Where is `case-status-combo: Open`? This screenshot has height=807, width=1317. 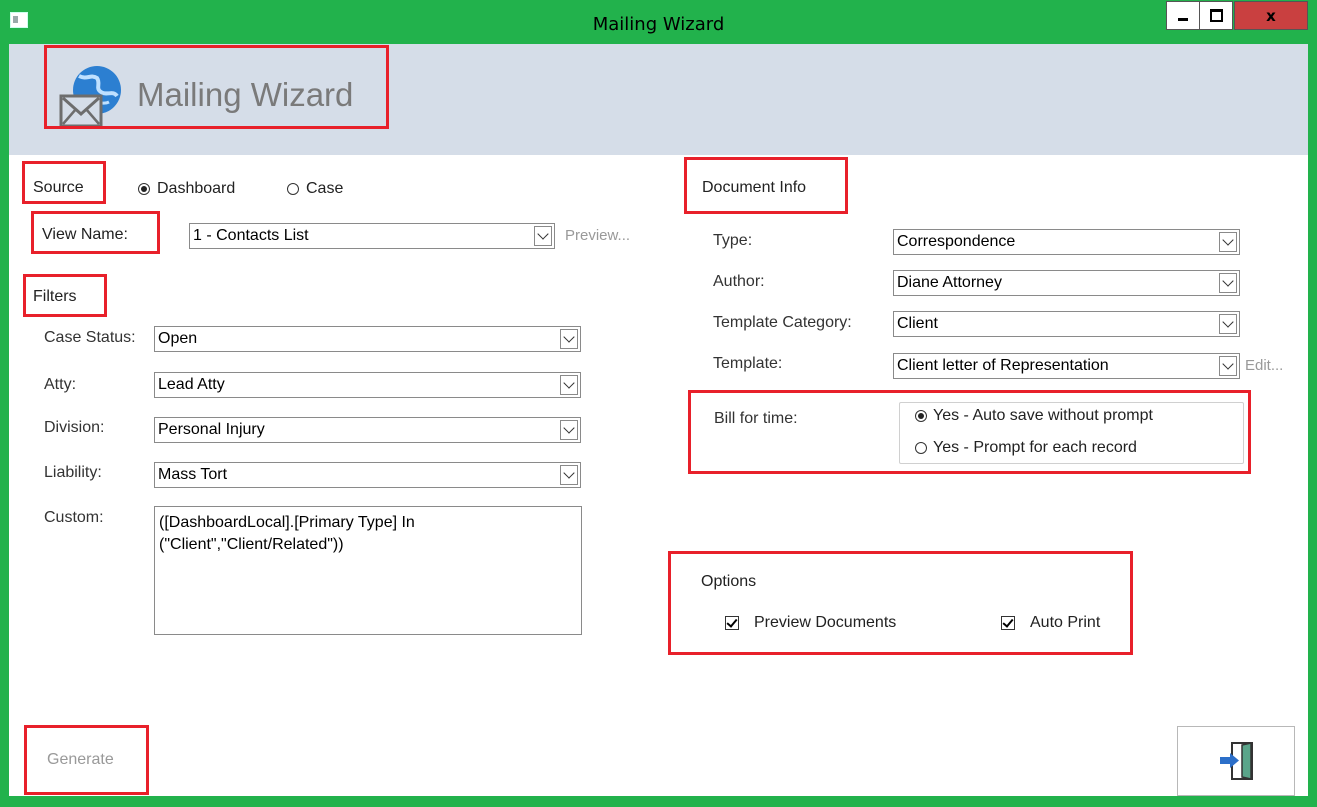
case-status-combo: Open is located at coordinates (367, 339).